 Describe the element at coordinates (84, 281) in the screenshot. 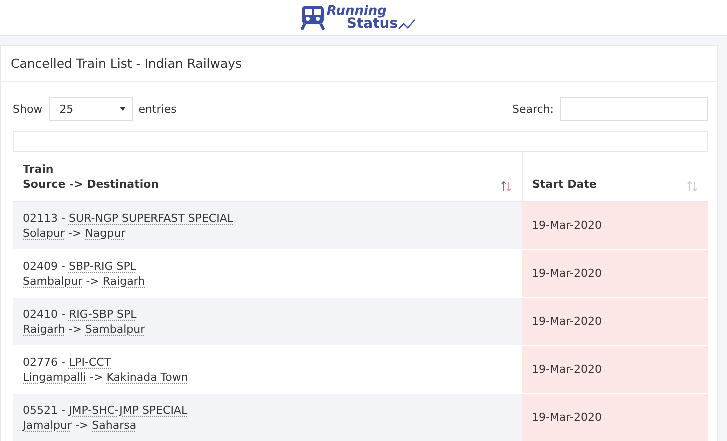

I see `route-text: Sambalpur -> Raigarh` at that location.